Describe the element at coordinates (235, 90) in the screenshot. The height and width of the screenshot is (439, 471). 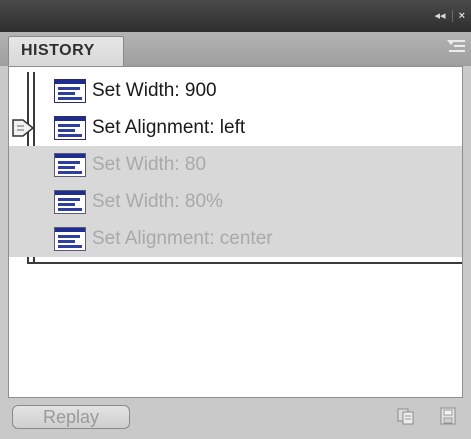
I see `history-step: Set Width: 900` at that location.